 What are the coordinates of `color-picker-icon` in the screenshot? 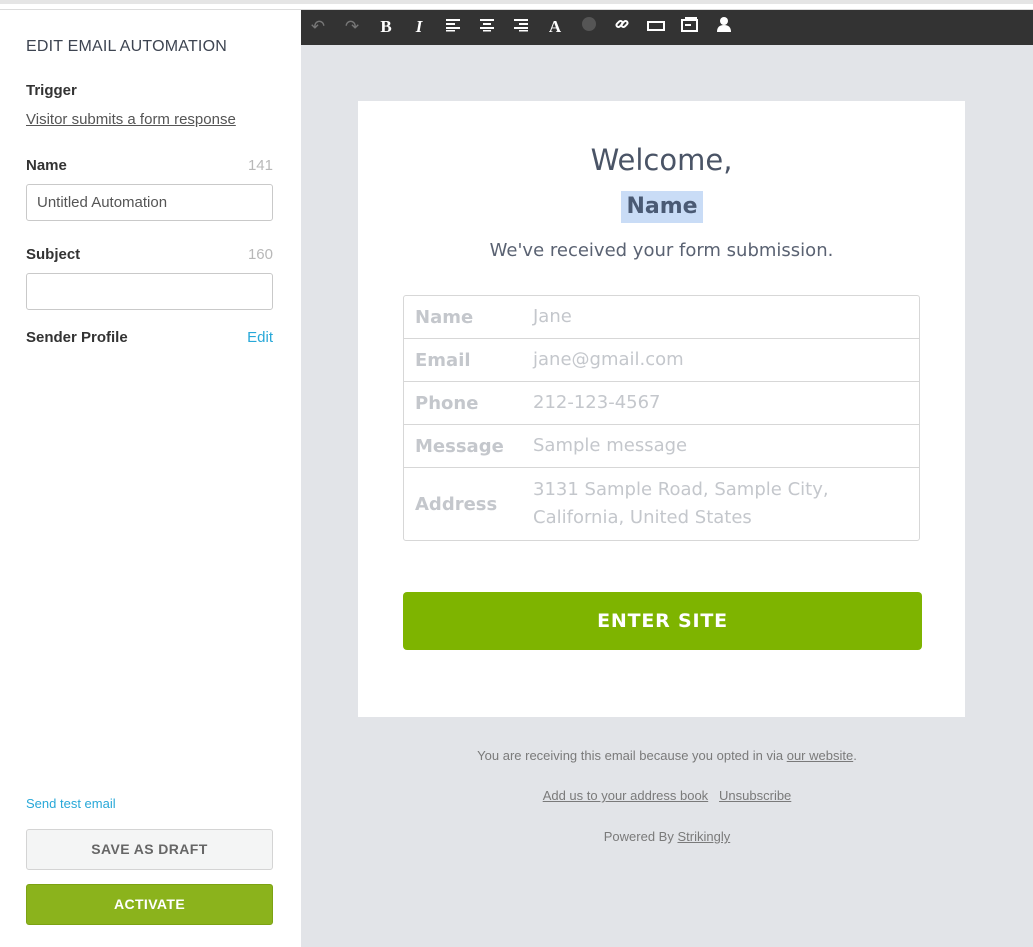 It's located at (589, 27).